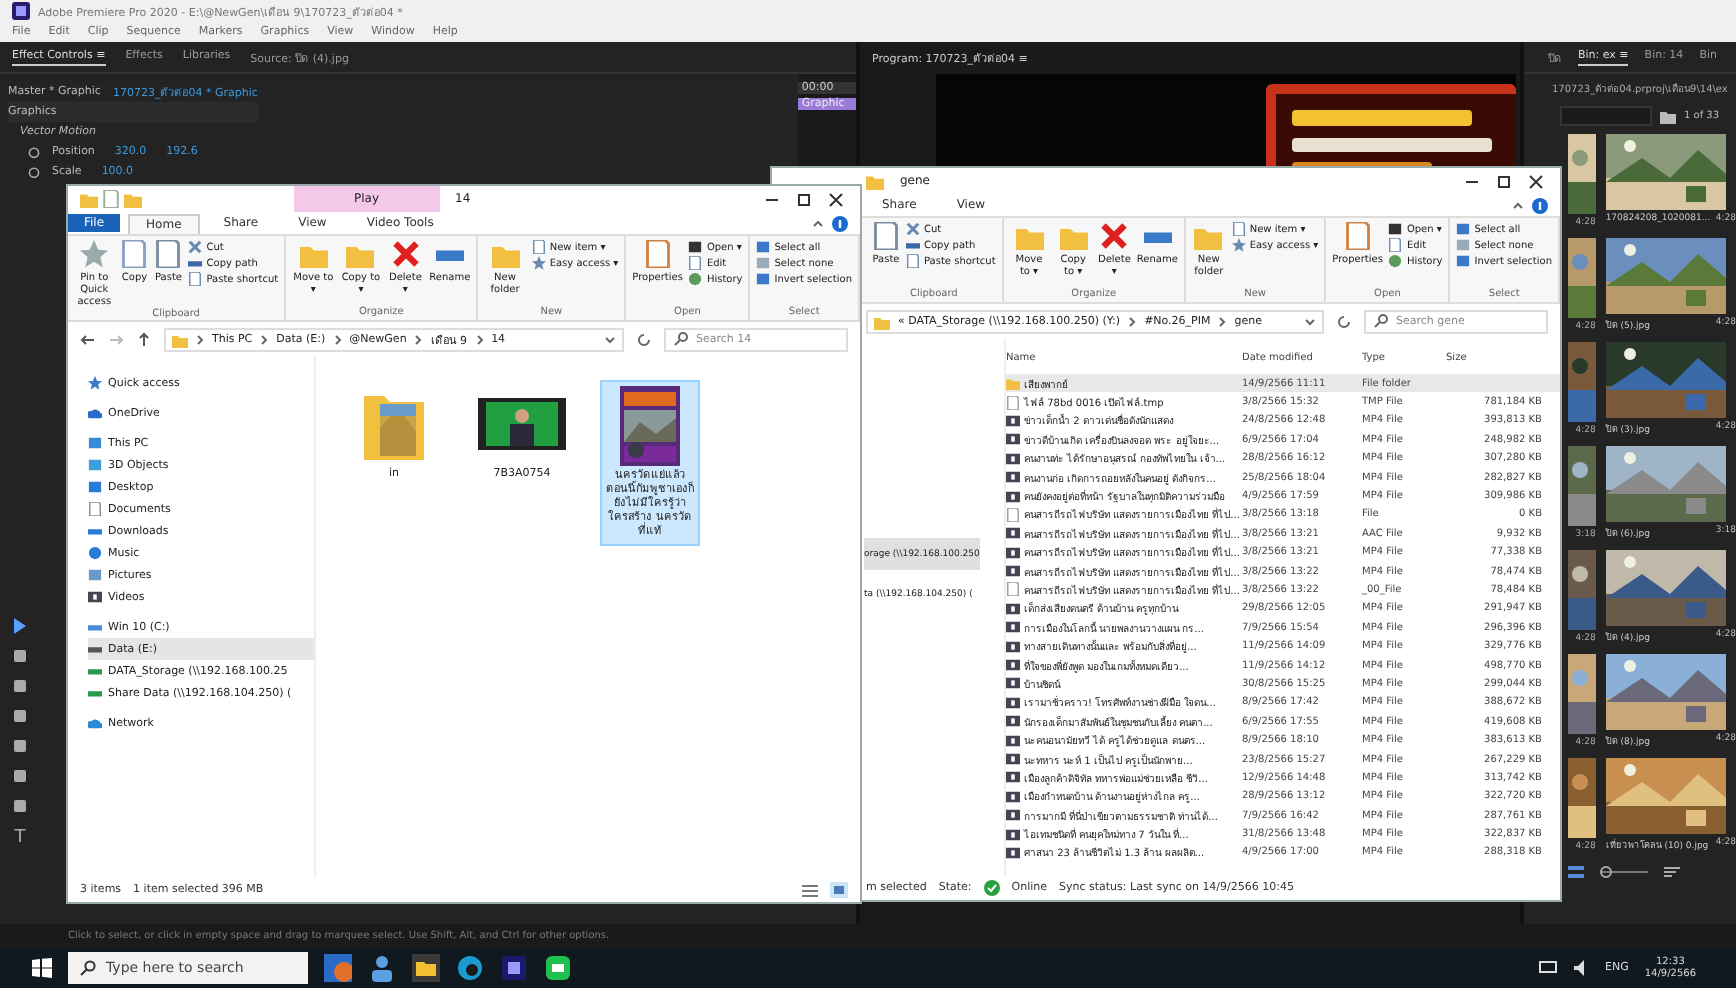 Image resolution: width=1736 pixels, height=988 pixels. Describe the element at coordinates (95, 509) in the screenshot. I see `document-icon` at that location.